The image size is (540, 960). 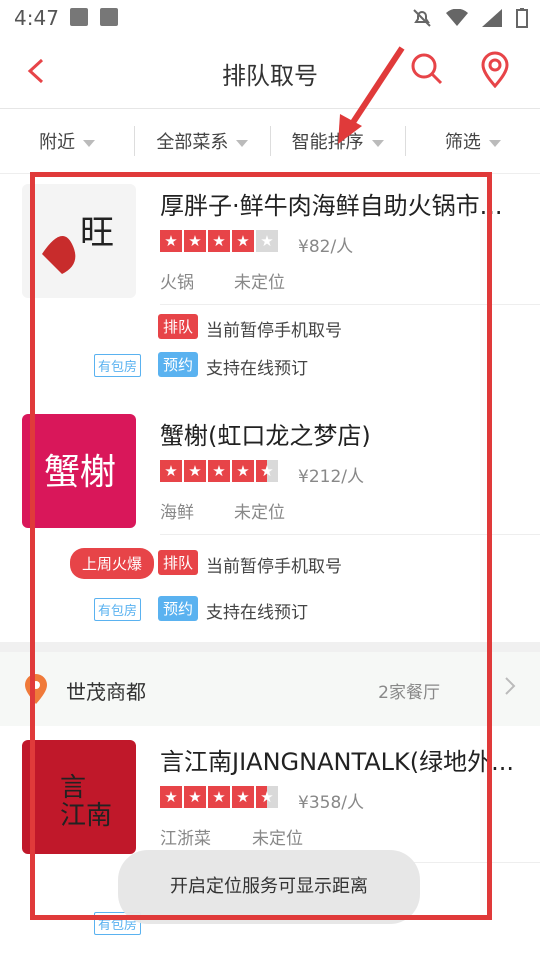 I want to click on mute-icon, so click(x=422, y=18).